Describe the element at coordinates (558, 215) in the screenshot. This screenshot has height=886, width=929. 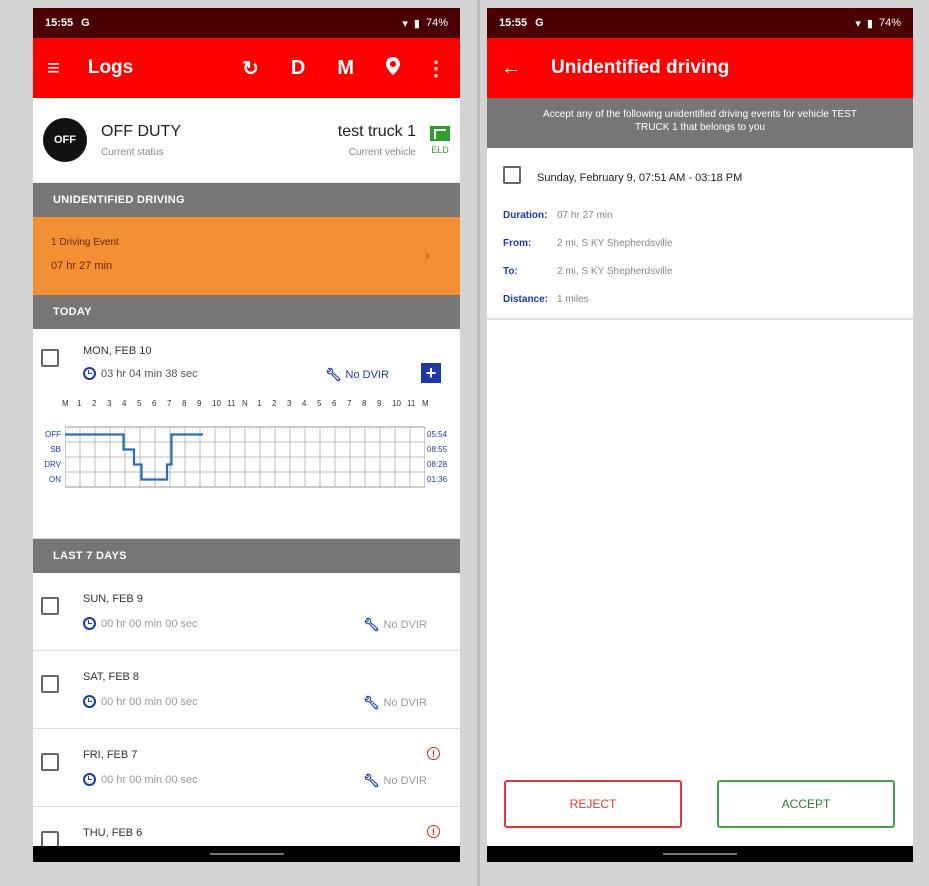
I see `duration-field: Duration: 07 hr 27 min` at that location.